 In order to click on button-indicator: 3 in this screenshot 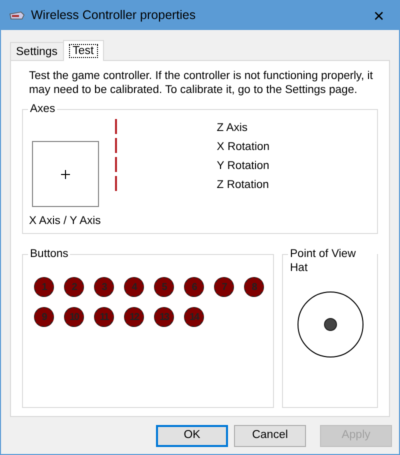, I will do `click(104, 287)`.